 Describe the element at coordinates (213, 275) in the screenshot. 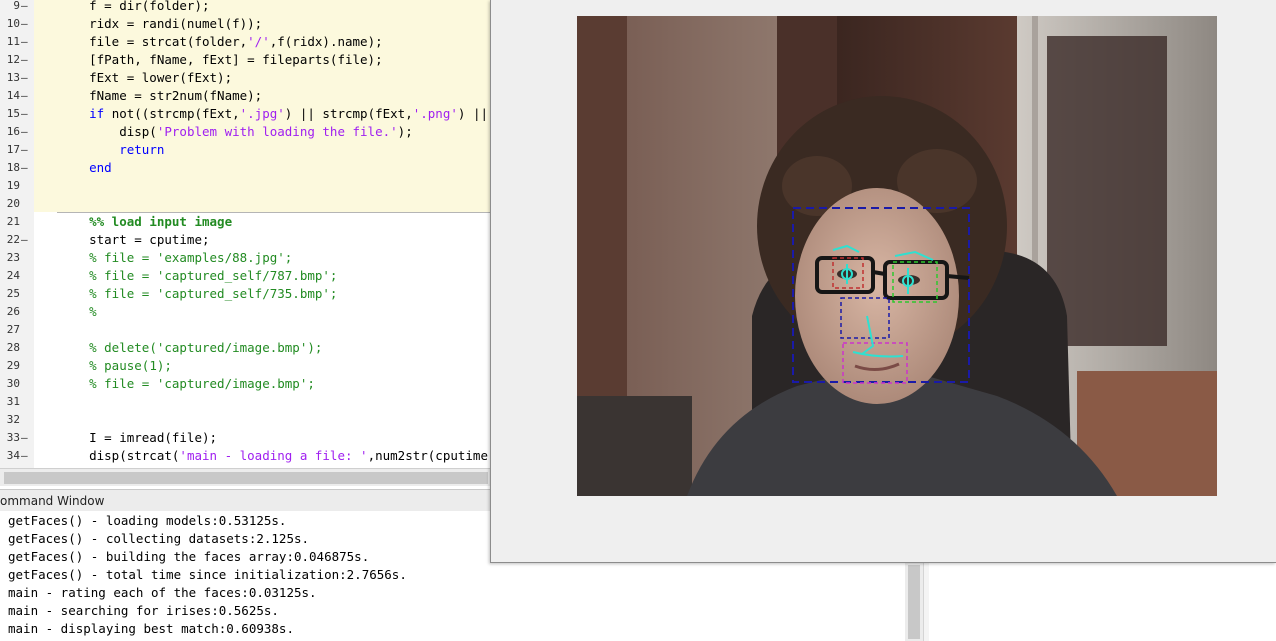

I see `code-token: % file = 'captured_self/787.bmp';` at that location.